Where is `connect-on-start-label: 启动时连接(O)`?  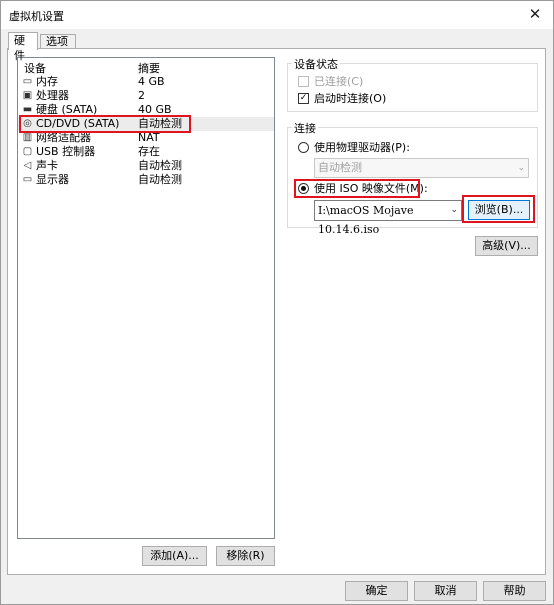
connect-on-start-label: 启动时连接(O) is located at coordinates (350, 98).